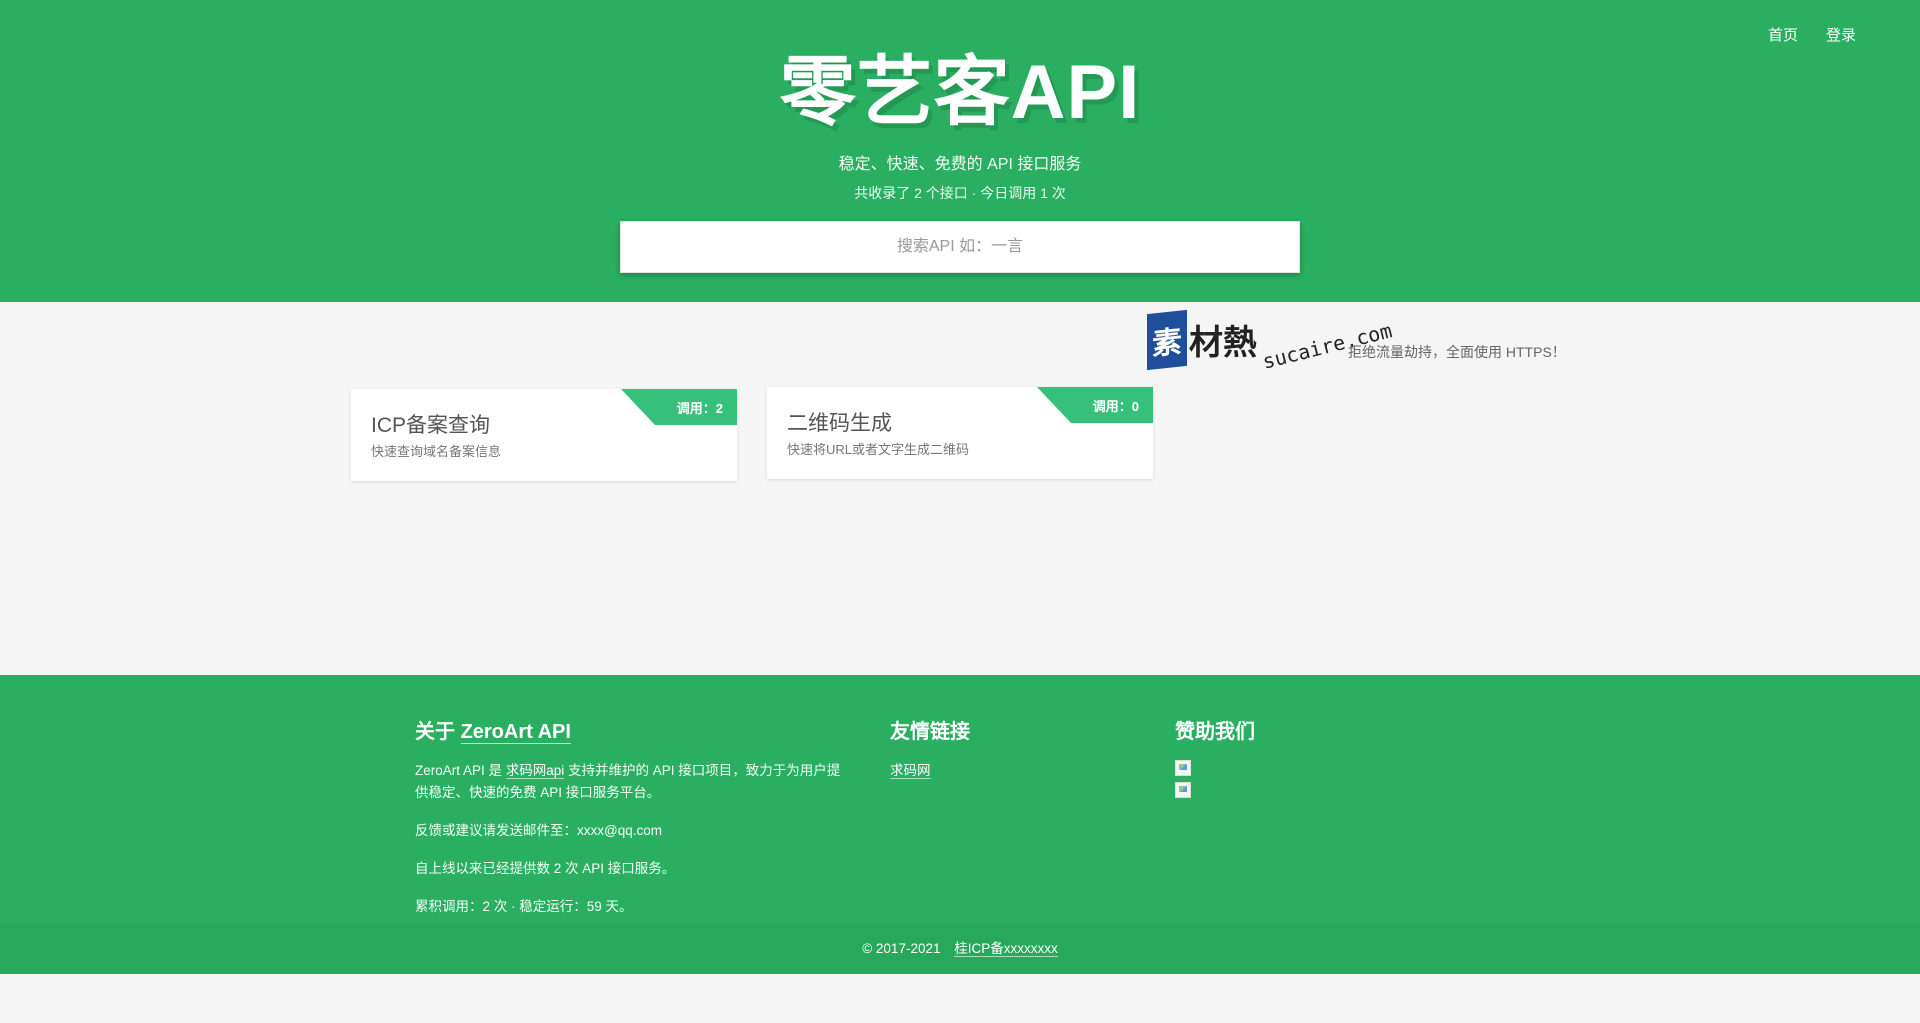  What do you see at coordinates (1215, 759) in the screenshot?
I see `footer-sponsor: 赞助我们` at bounding box center [1215, 759].